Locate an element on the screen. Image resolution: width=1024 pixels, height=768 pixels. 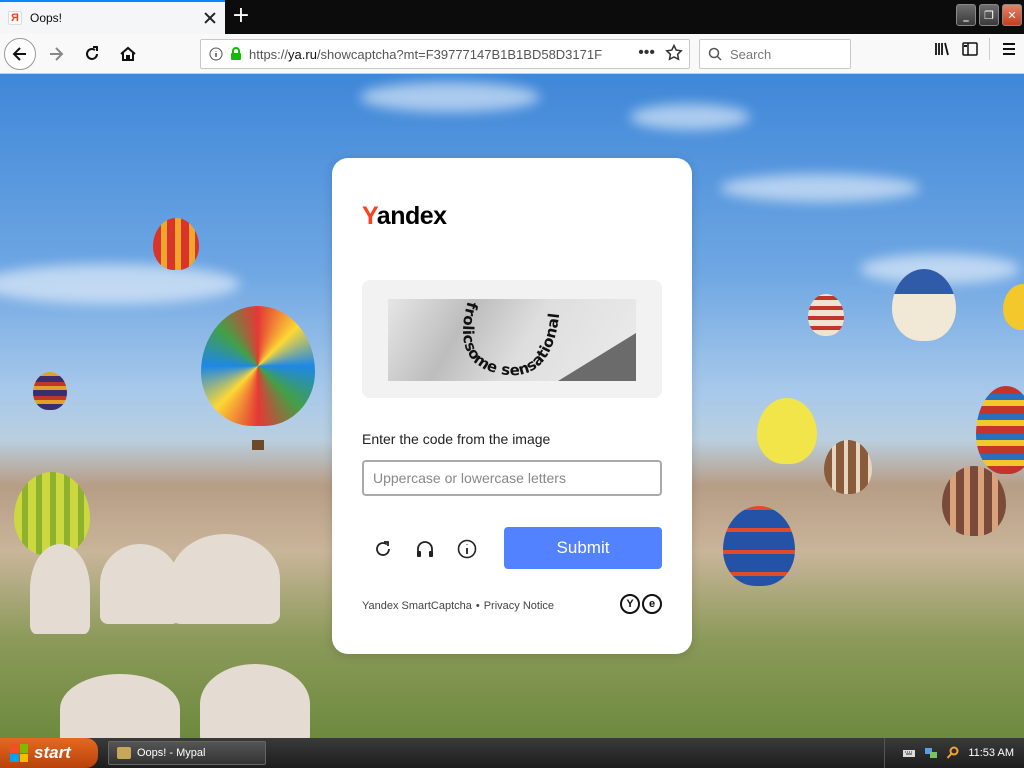
search-icon is located at coordinates (715, 54).